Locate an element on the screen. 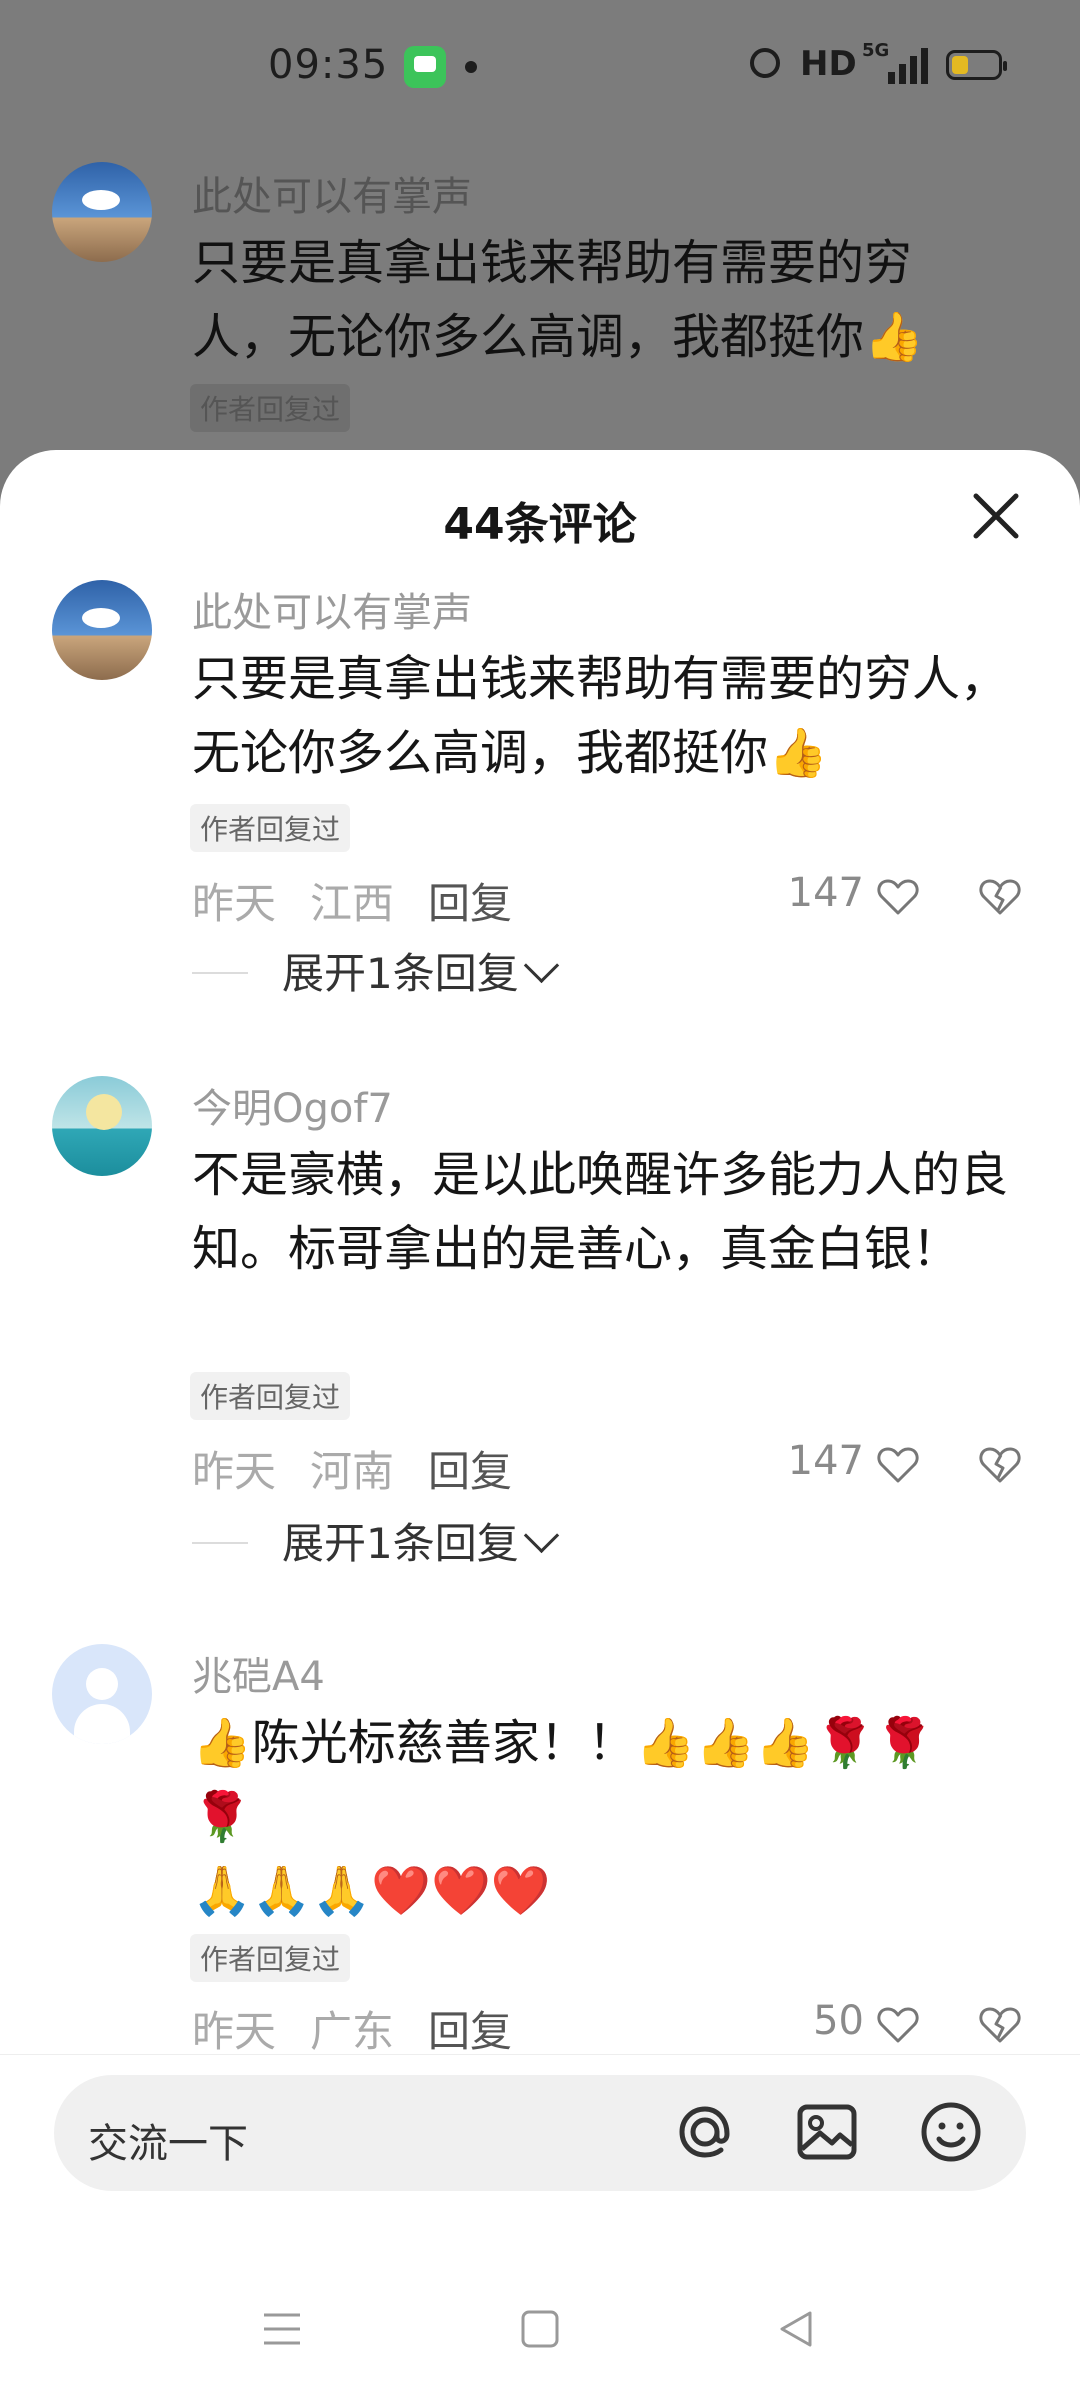 The width and height of the screenshot is (1080, 2401). signal-icon is located at coordinates (905, 64).